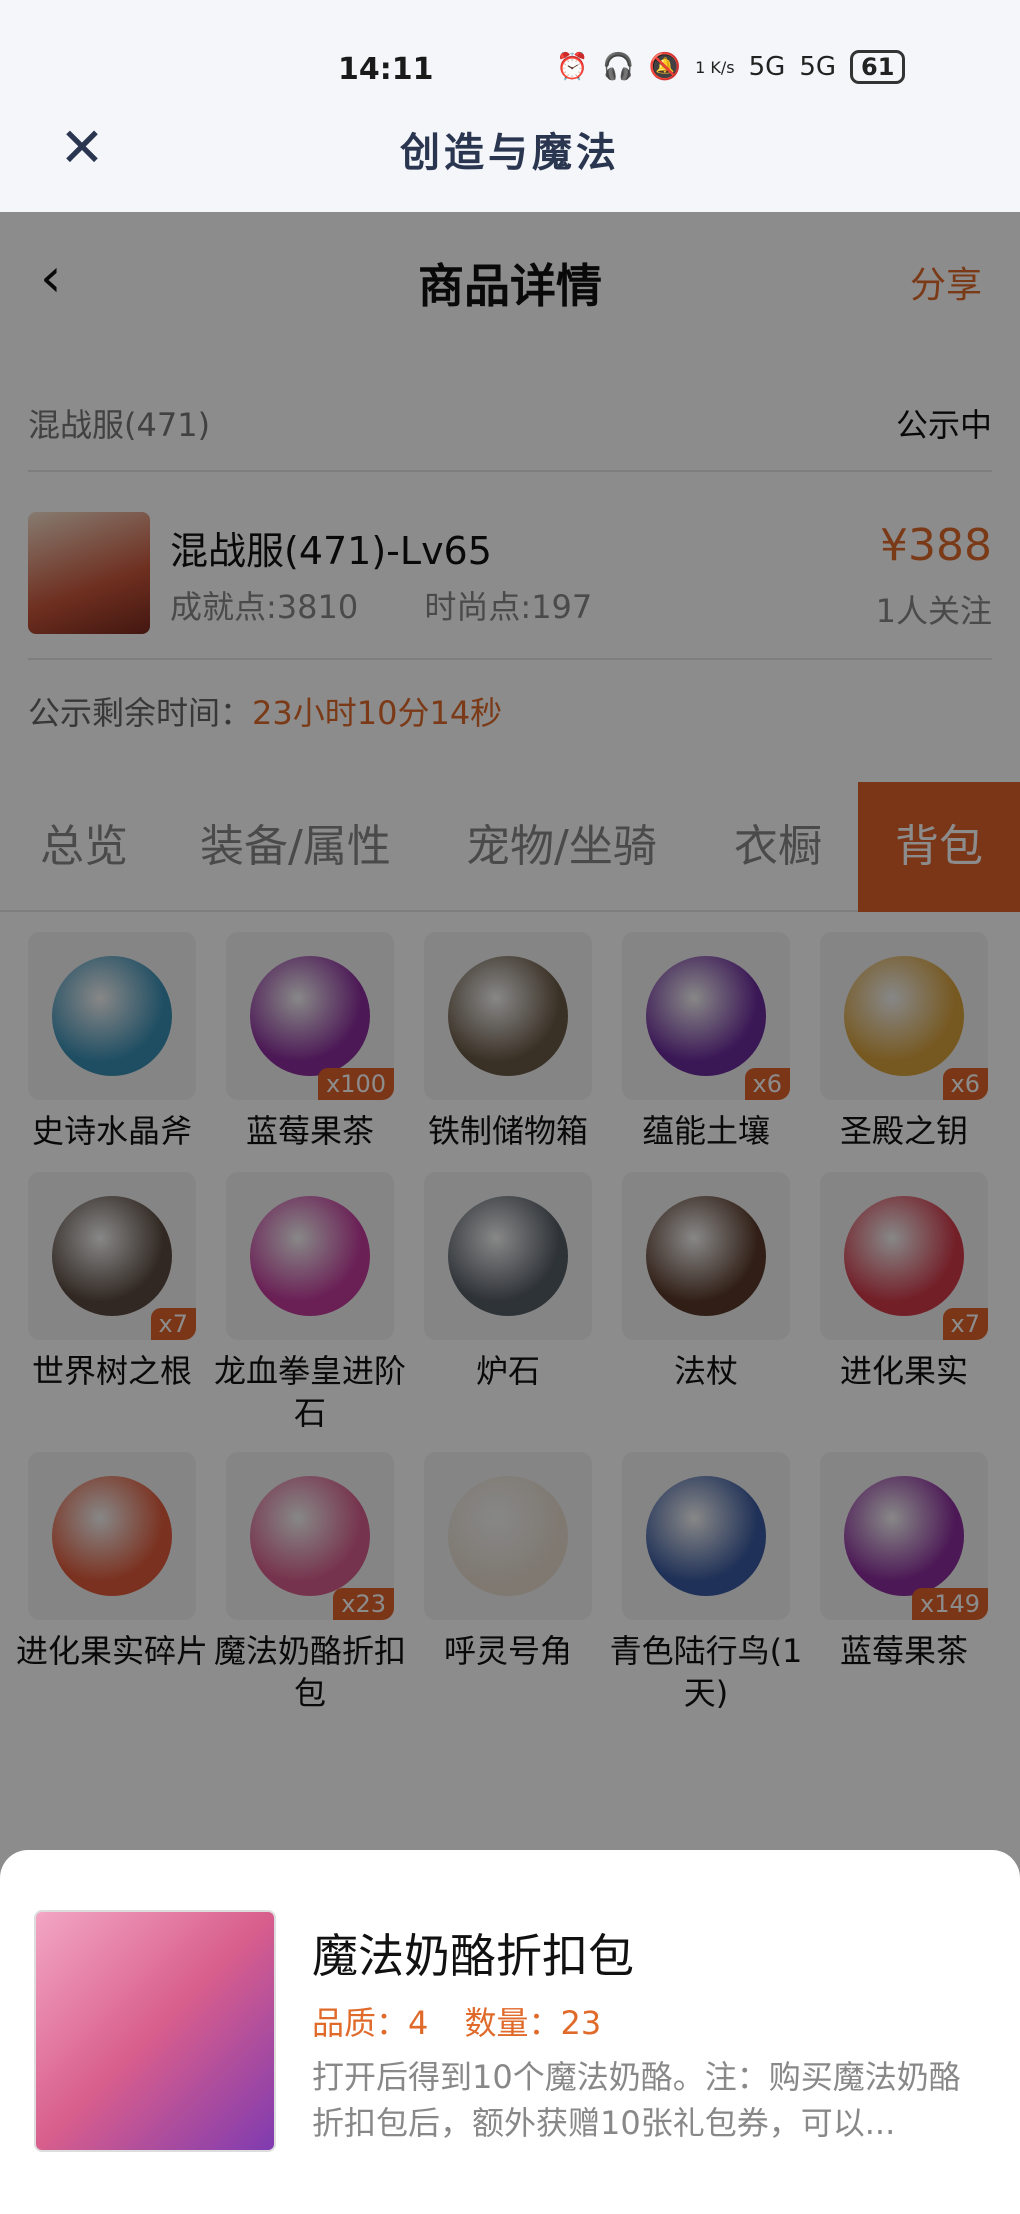  I want to click on item-thumbnail, so click(155, 2031).